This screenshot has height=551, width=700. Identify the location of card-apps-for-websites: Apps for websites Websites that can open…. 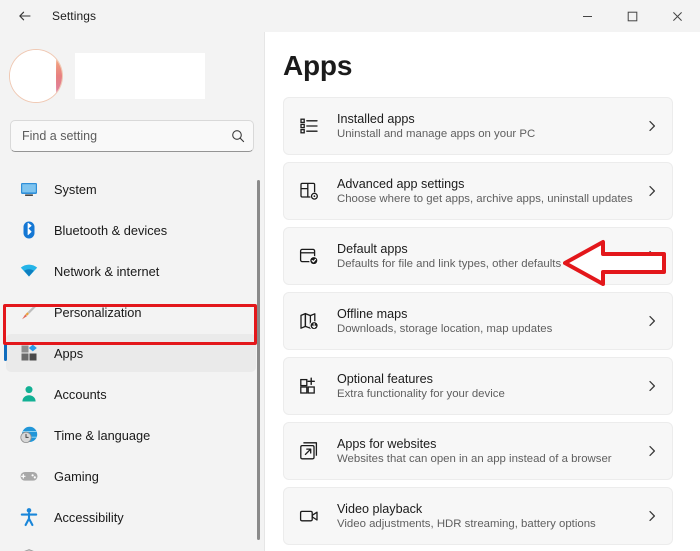
(478, 451).